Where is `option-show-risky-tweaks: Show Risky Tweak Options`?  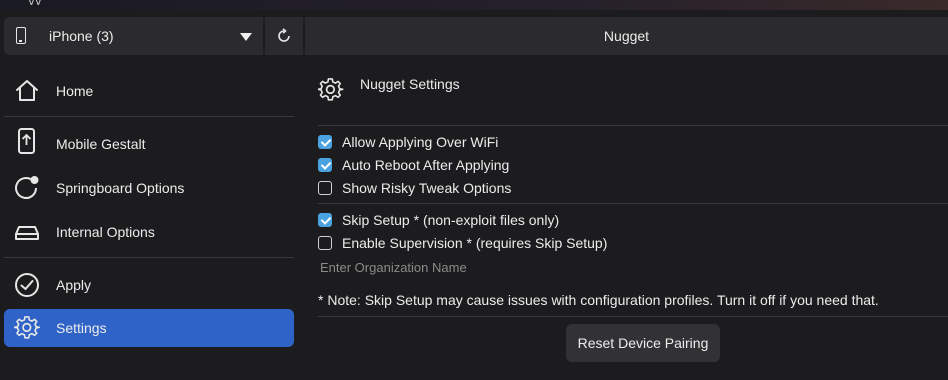 option-show-risky-tweaks: Show Risky Tweak Options is located at coordinates (414, 188).